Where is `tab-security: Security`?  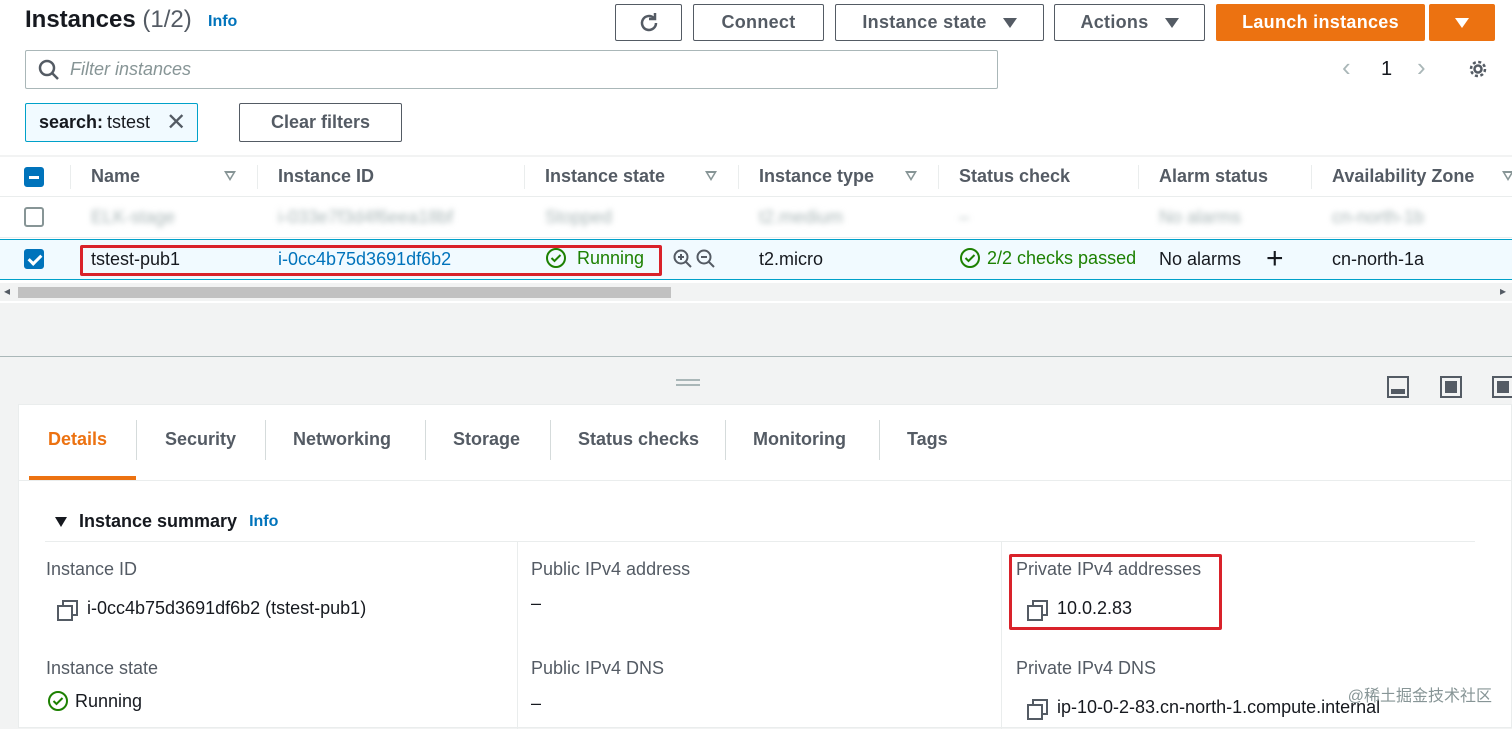 tab-security: Security is located at coordinates (200, 439).